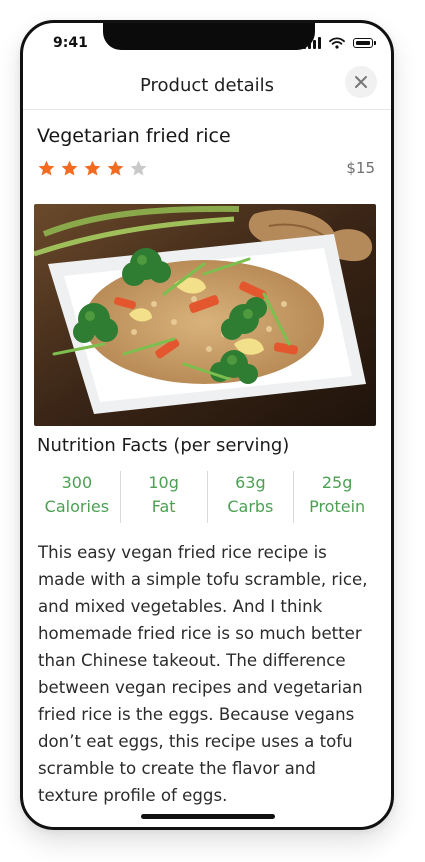 The image size is (425, 862). What do you see at coordinates (337, 43) in the screenshot?
I see `wifi-icon` at bounding box center [337, 43].